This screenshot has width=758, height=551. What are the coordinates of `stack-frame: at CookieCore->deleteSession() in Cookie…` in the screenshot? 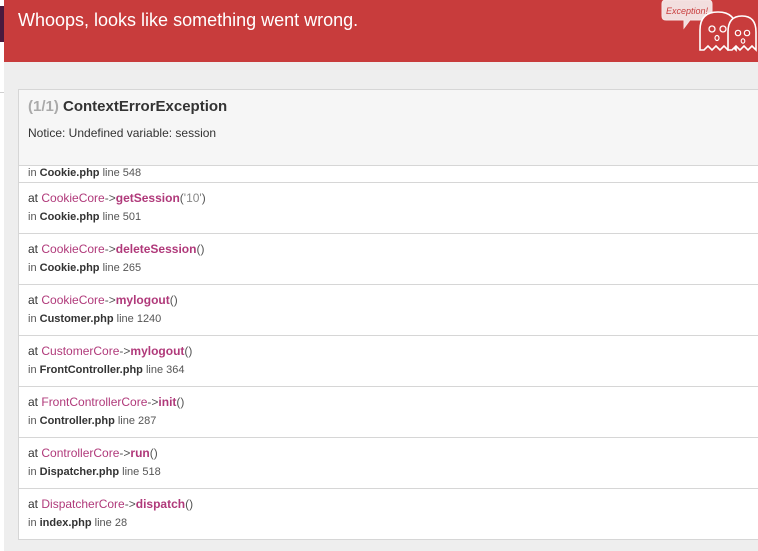 It's located at (388, 259).